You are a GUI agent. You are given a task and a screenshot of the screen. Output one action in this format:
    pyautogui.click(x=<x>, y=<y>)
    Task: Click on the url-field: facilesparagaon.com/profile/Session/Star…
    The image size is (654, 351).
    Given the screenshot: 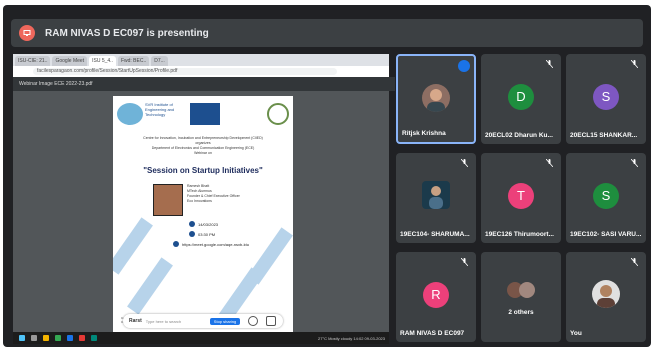 What is the action you would take?
    pyautogui.click(x=185, y=71)
    